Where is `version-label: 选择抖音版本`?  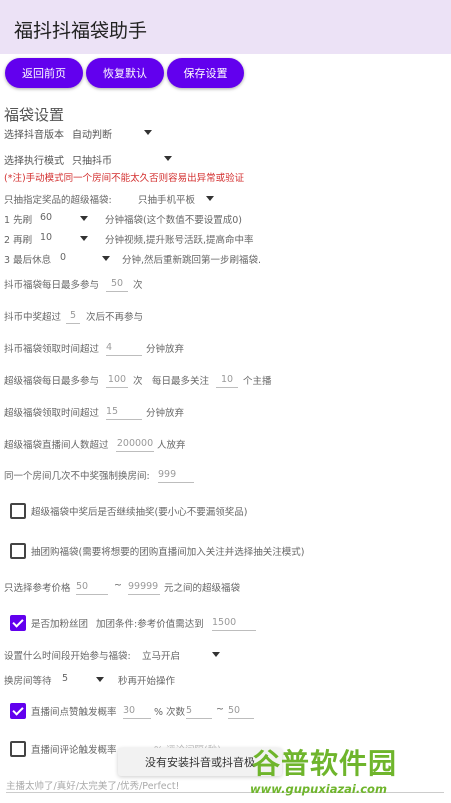 version-label: 选择抖音版本 is located at coordinates (34, 135).